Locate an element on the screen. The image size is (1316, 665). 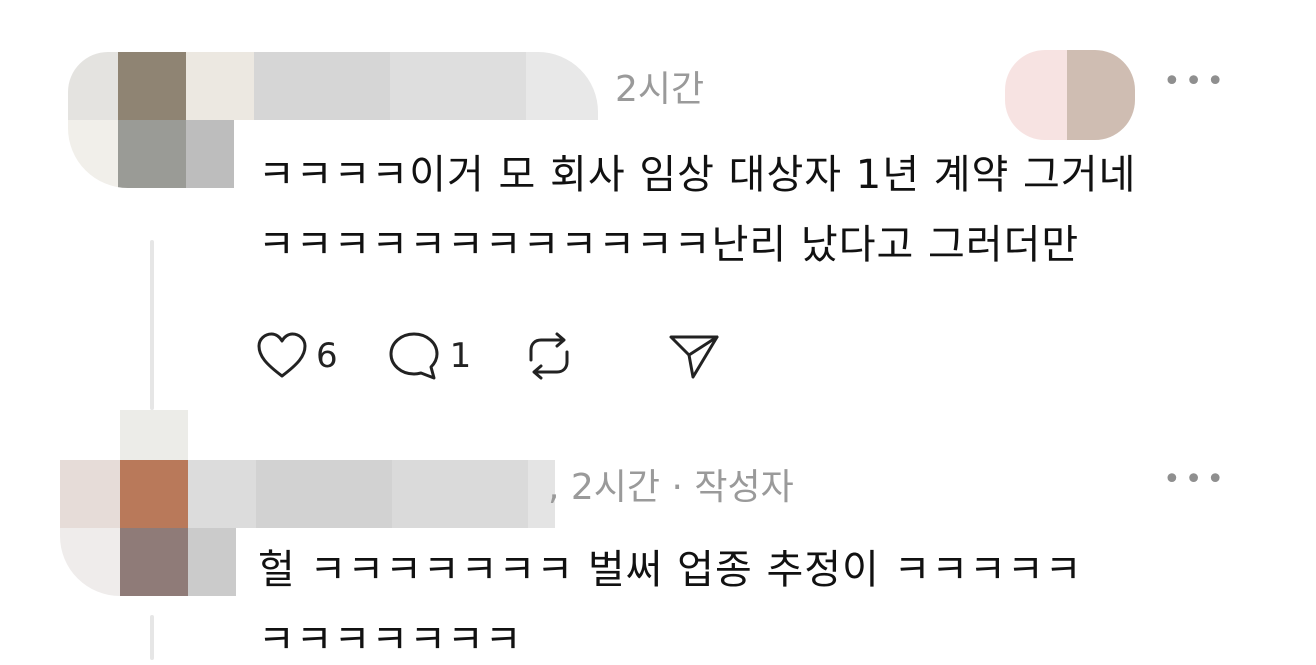
reply-count: 1 is located at coordinates (460, 356).